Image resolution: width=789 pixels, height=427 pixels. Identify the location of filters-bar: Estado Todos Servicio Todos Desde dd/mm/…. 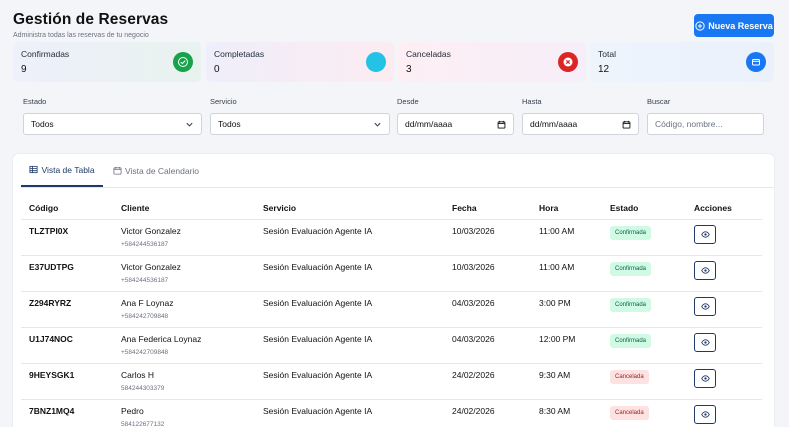
(393, 117).